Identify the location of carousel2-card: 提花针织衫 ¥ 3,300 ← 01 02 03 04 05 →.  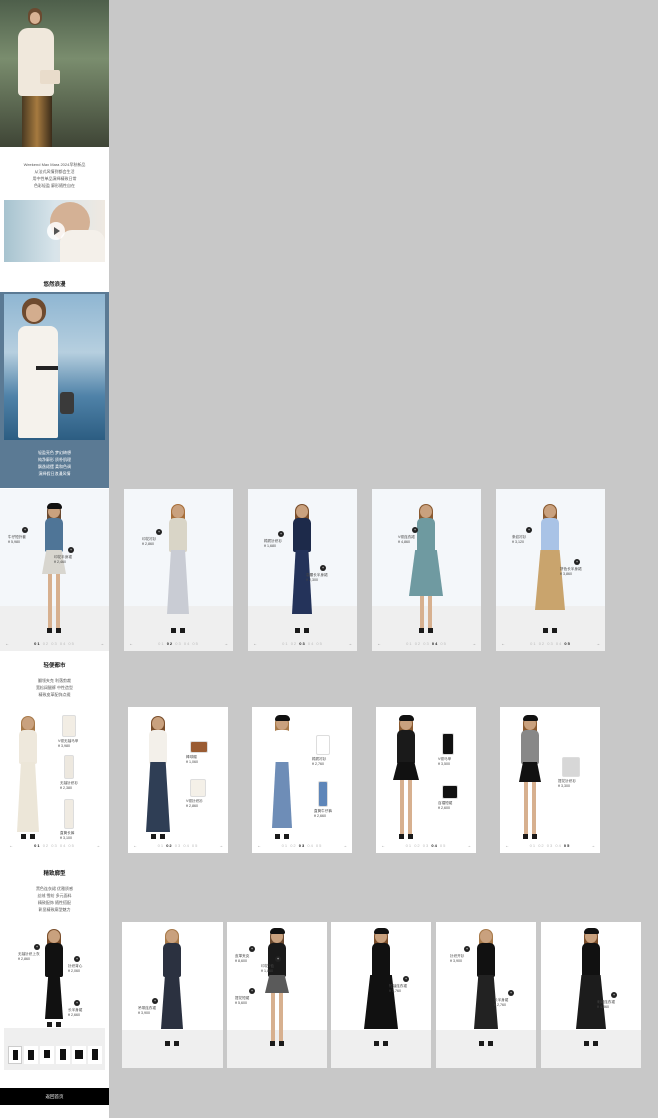
(550, 780).